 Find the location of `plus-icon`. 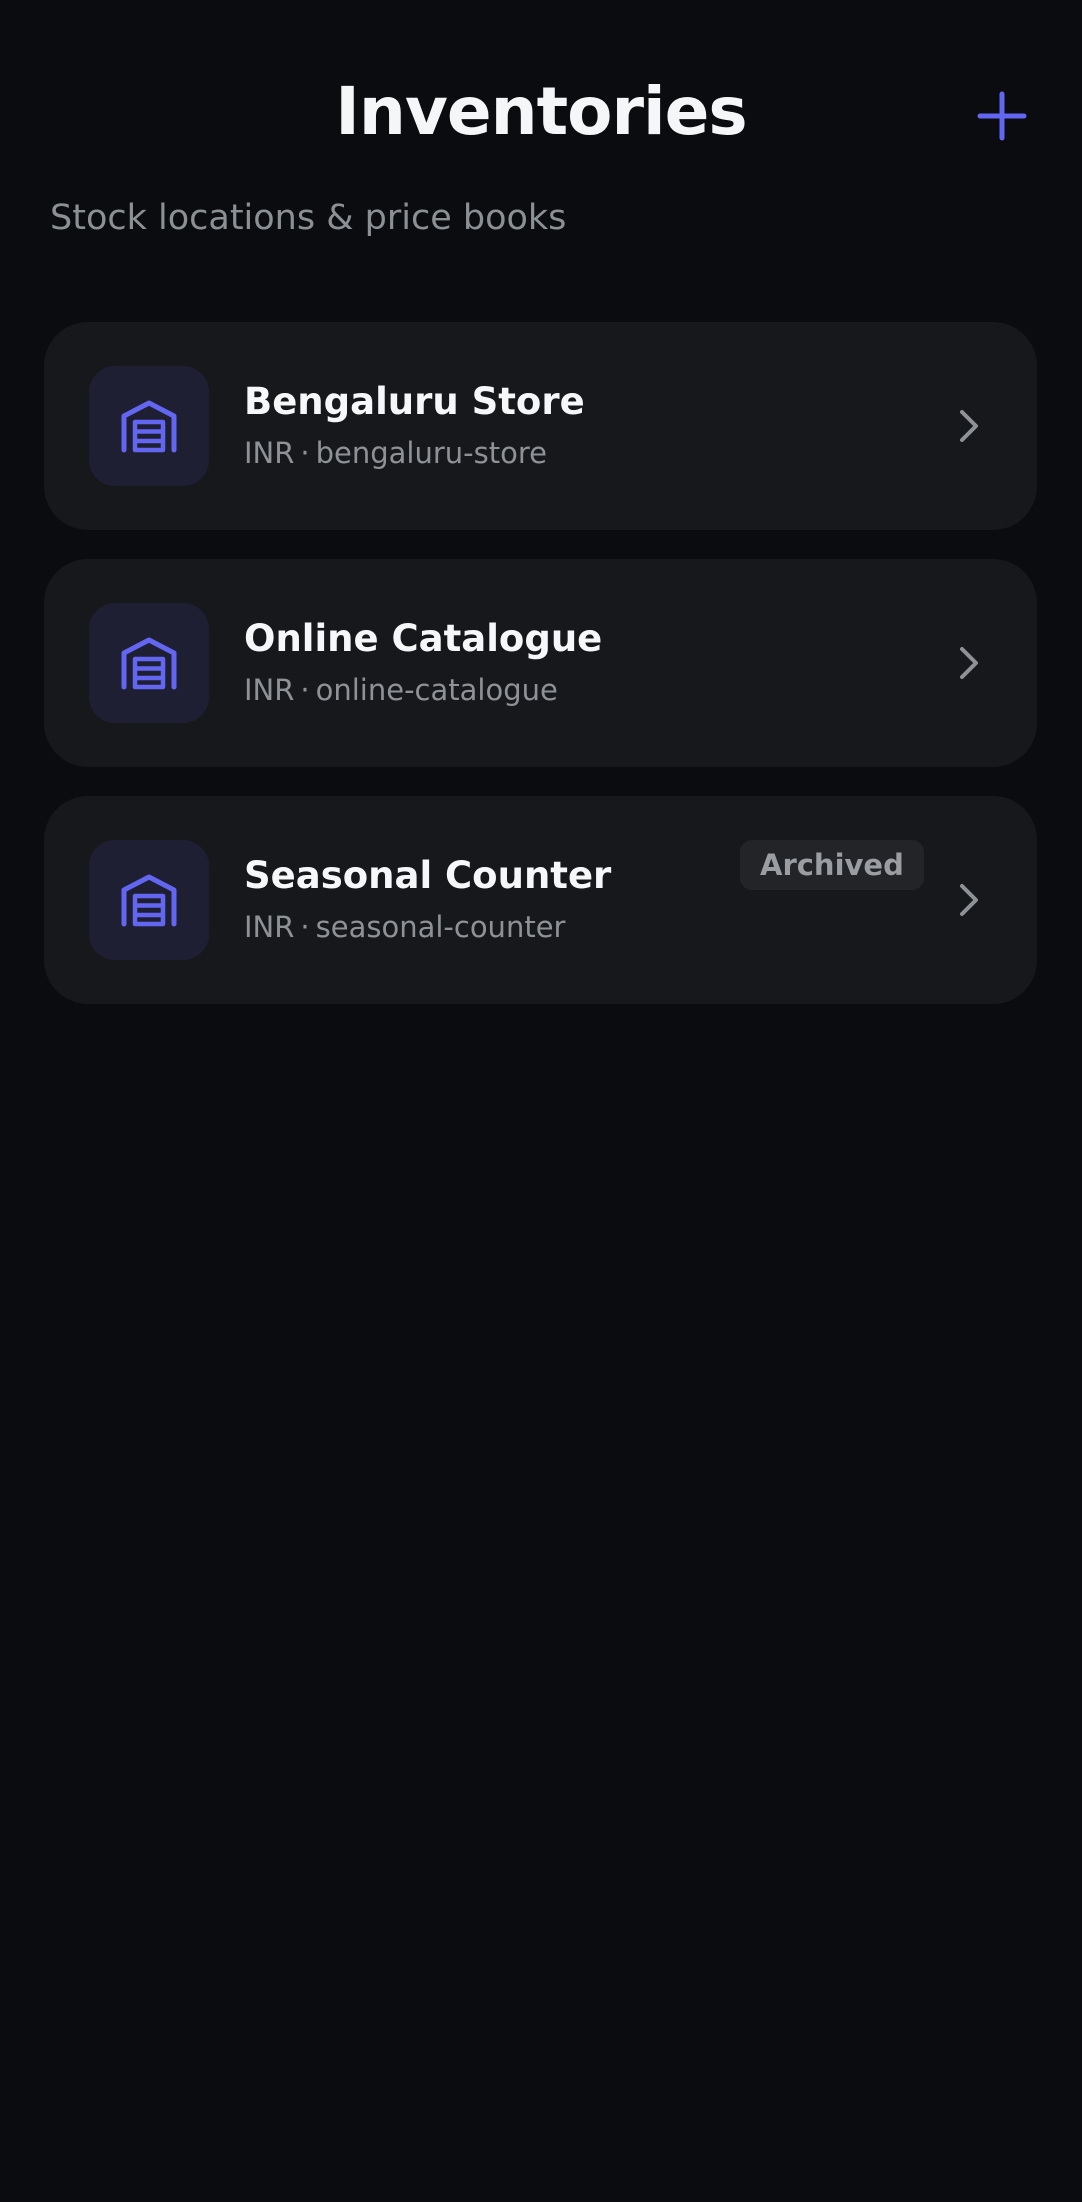

plus-icon is located at coordinates (1002, 116).